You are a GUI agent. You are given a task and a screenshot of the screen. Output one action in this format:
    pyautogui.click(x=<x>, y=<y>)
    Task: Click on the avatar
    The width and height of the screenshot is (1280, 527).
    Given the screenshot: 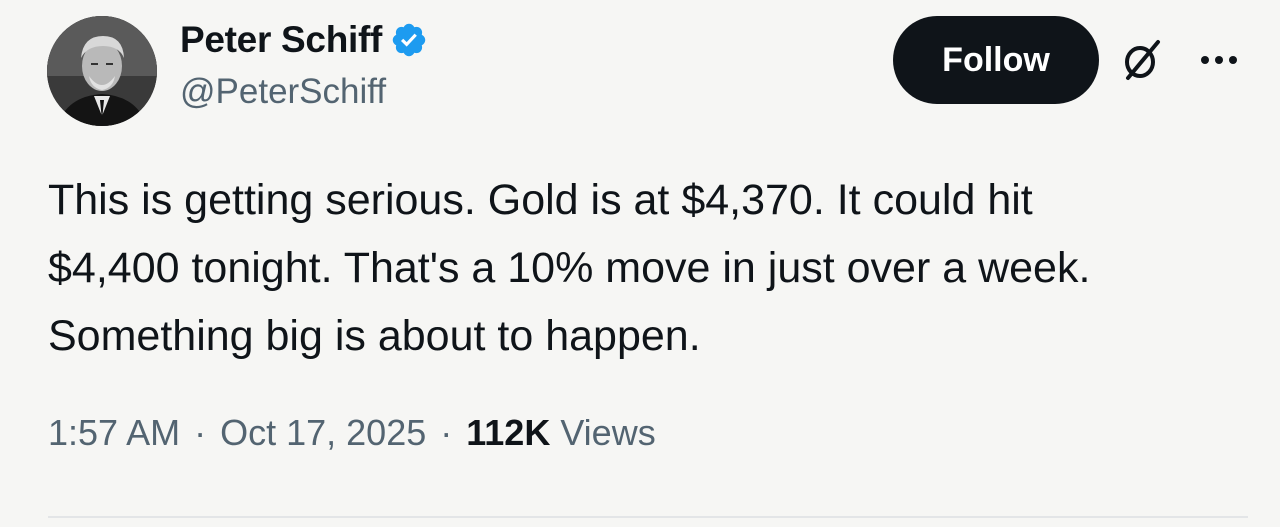 What is the action you would take?
    pyautogui.click(x=102, y=71)
    